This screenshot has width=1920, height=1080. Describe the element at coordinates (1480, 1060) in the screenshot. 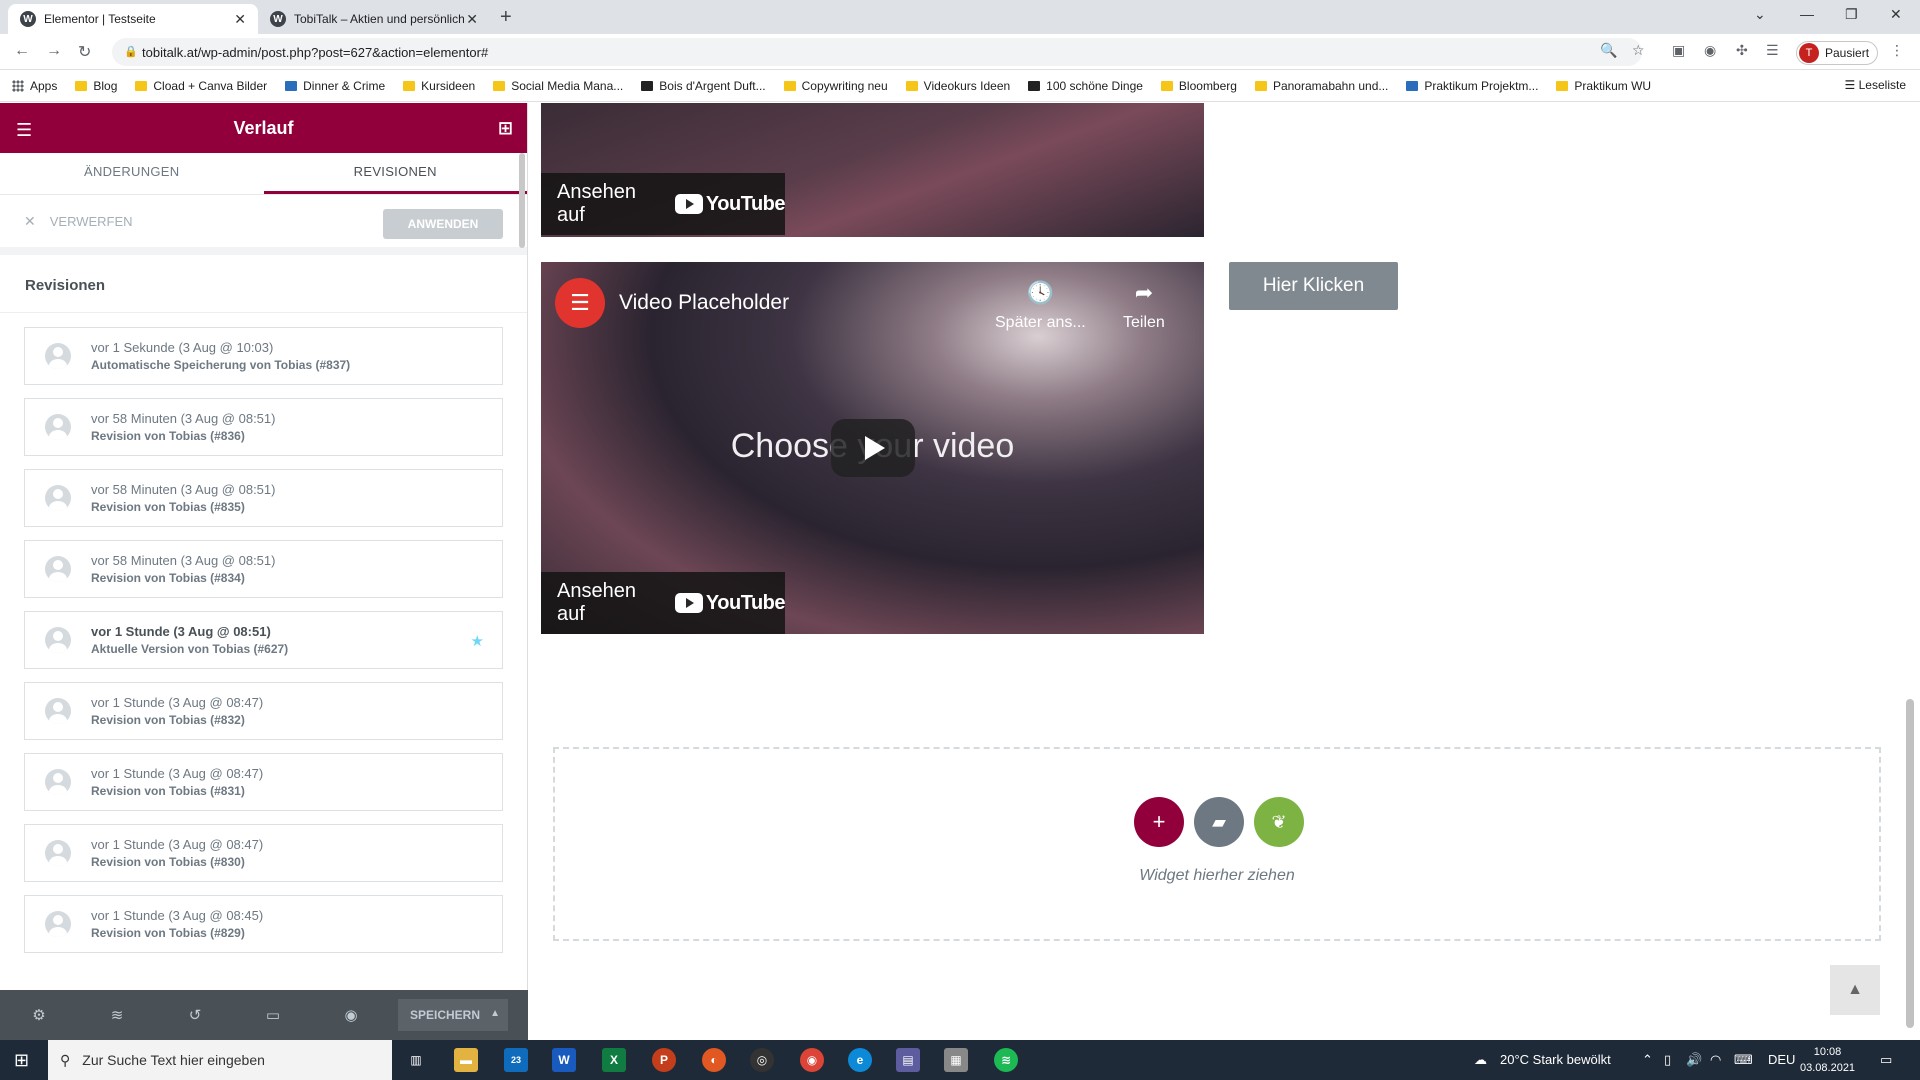

I see `weather-icon: ☁` at that location.